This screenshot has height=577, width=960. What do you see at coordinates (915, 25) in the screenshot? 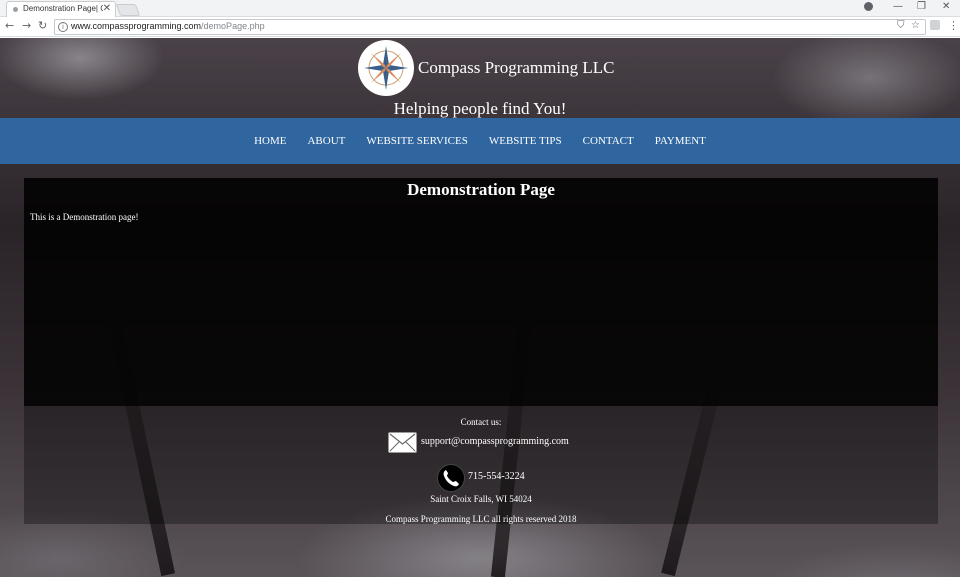
I see `star-icon: ☆` at bounding box center [915, 25].